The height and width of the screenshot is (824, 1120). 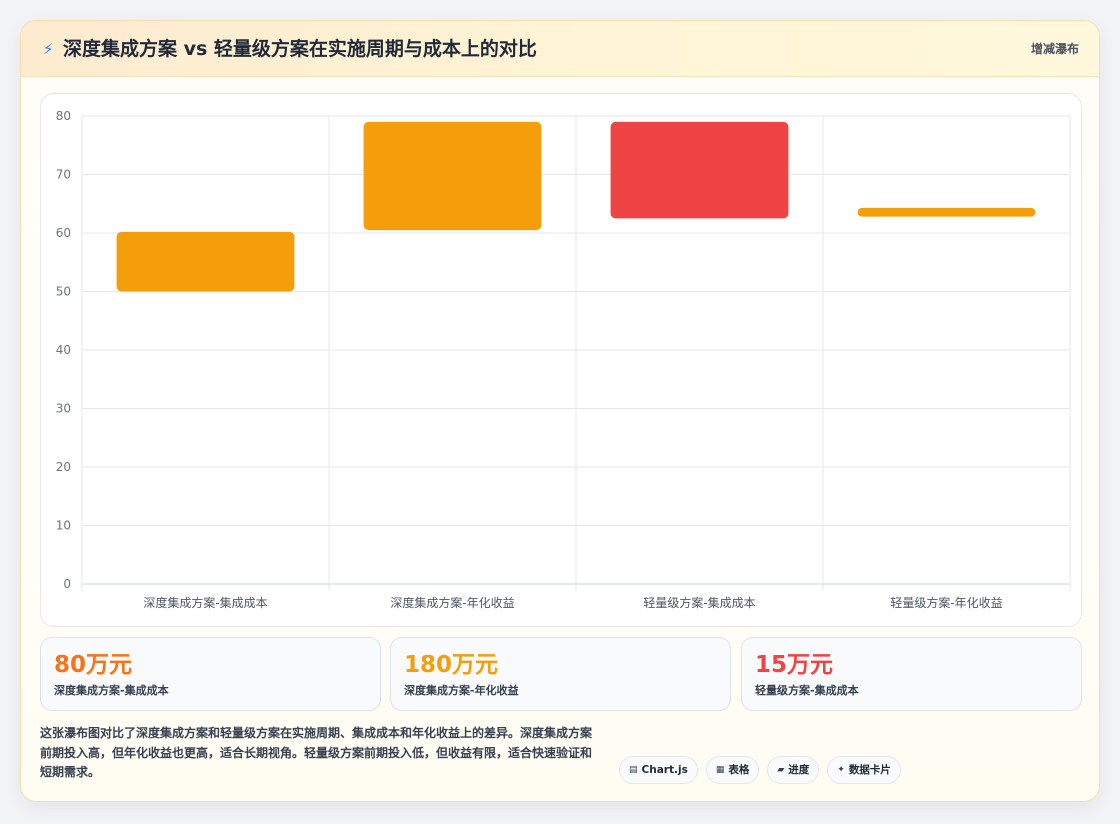 I want to click on y-tick-label: 70, so click(x=63, y=175).